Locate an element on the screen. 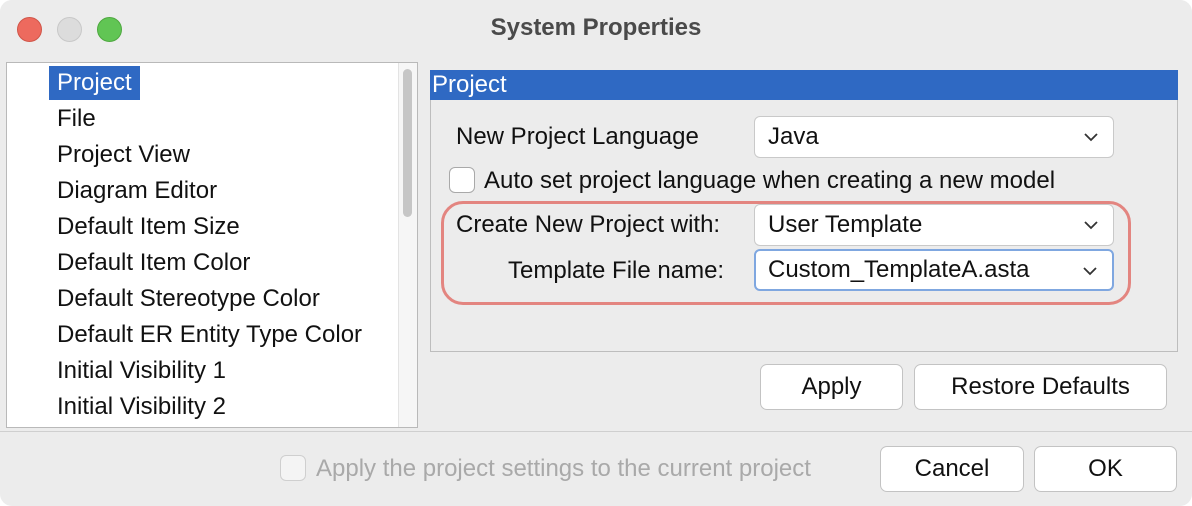 The width and height of the screenshot is (1192, 506). tree-item-project-view: Project View is located at coordinates (123, 155).